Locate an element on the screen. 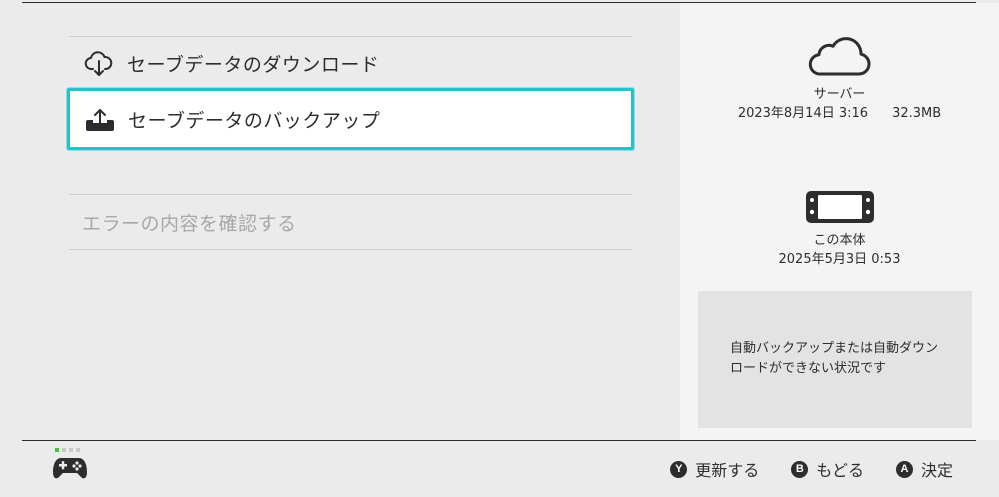 The width and height of the screenshot is (999, 497). footer-actions: Y 更新する B もどる A 決定 is located at coordinates (811, 469).